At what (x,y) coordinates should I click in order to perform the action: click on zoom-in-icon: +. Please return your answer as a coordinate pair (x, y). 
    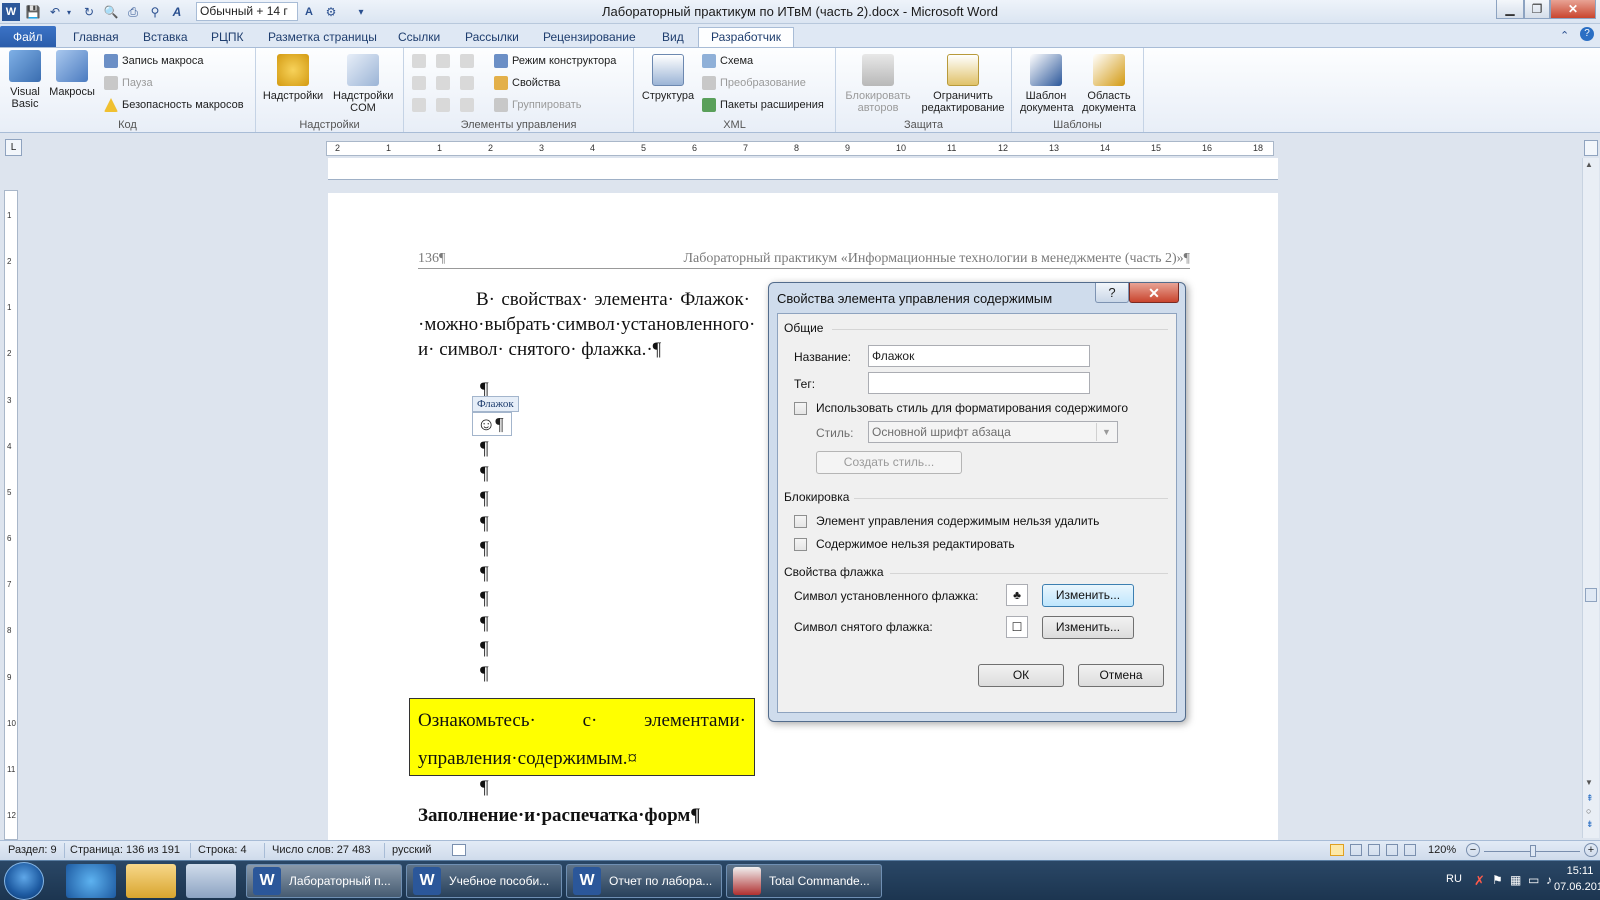
    Looking at the image, I should click on (1591, 850).